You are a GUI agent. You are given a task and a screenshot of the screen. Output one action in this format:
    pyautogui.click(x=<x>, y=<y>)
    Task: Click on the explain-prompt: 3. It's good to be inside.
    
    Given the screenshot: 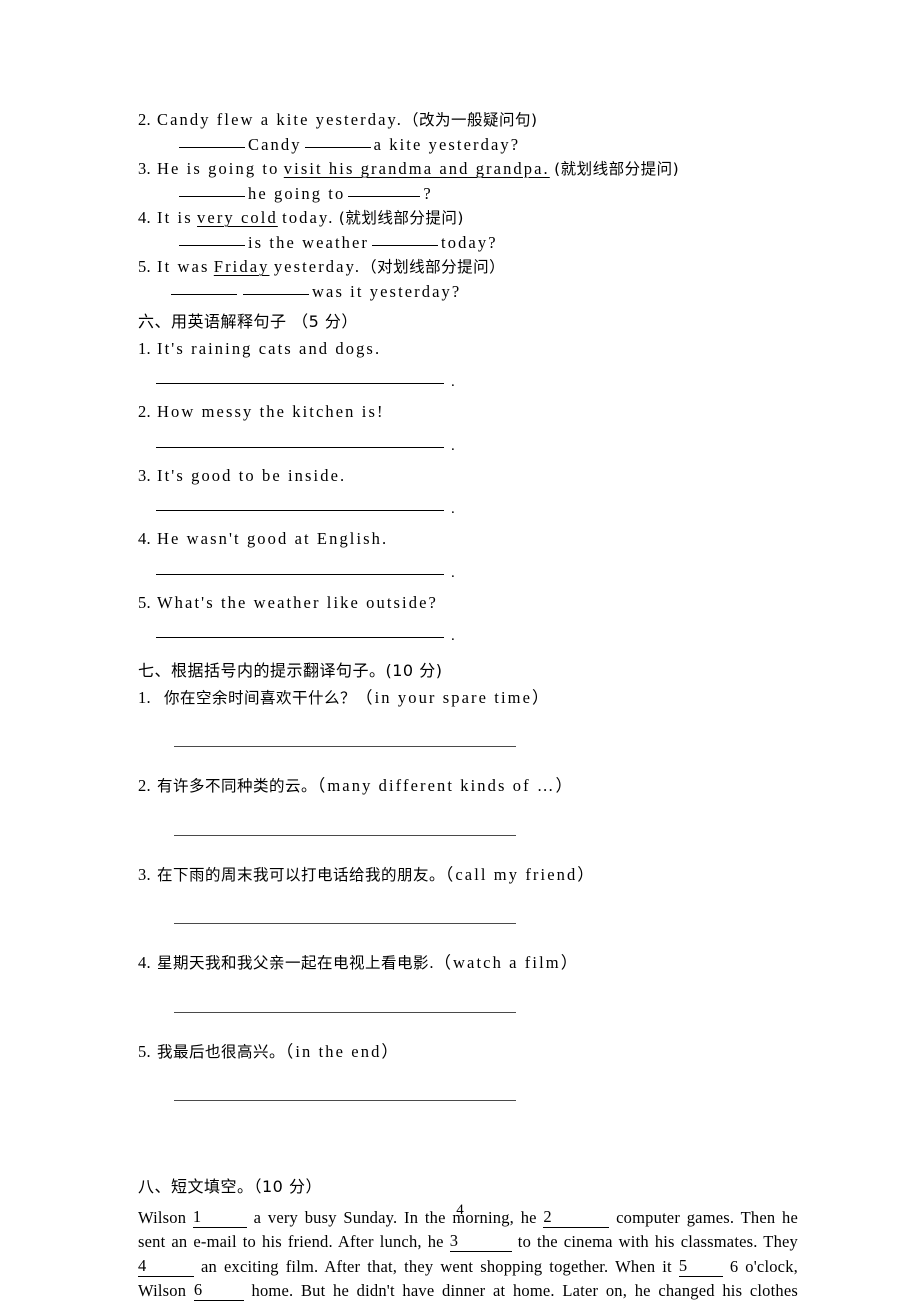 What is the action you would take?
    pyautogui.click(x=468, y=476)
    